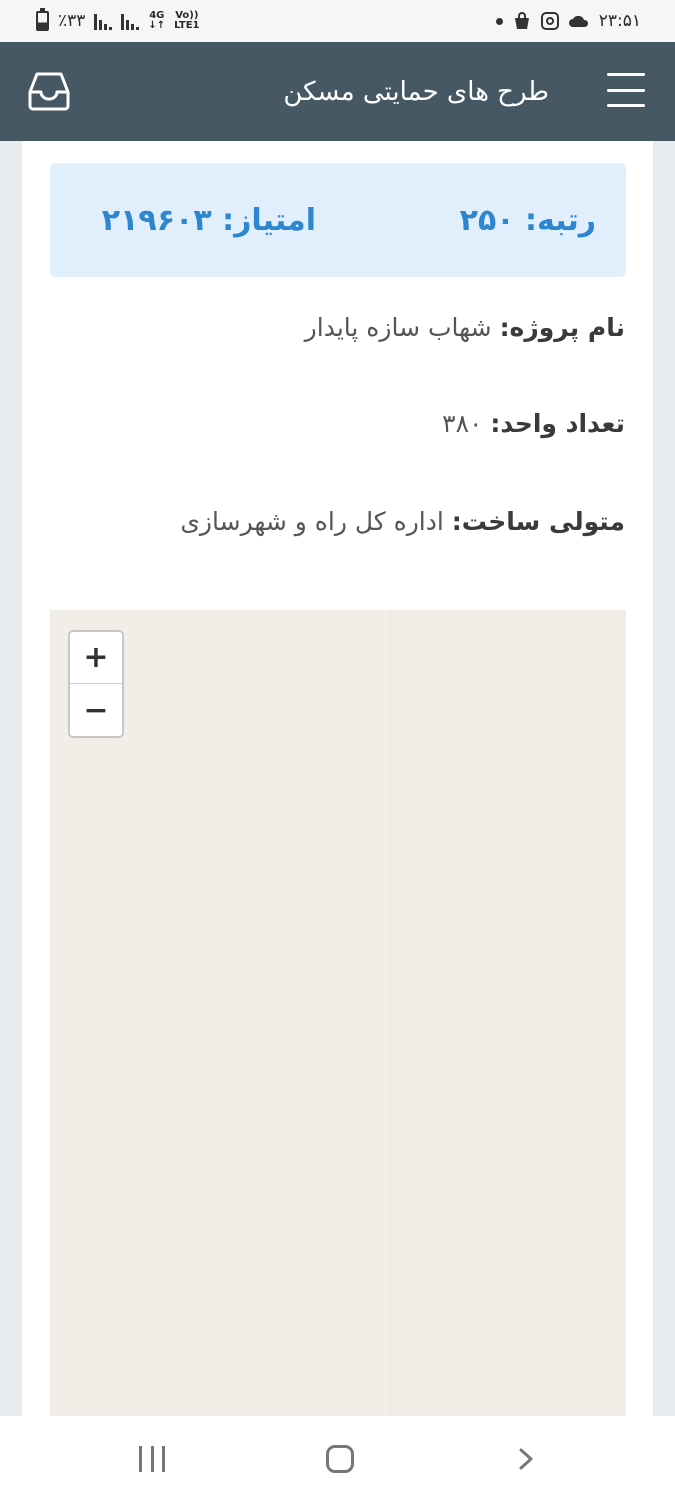  I want to click on inbox-icon, so click(49, 91).